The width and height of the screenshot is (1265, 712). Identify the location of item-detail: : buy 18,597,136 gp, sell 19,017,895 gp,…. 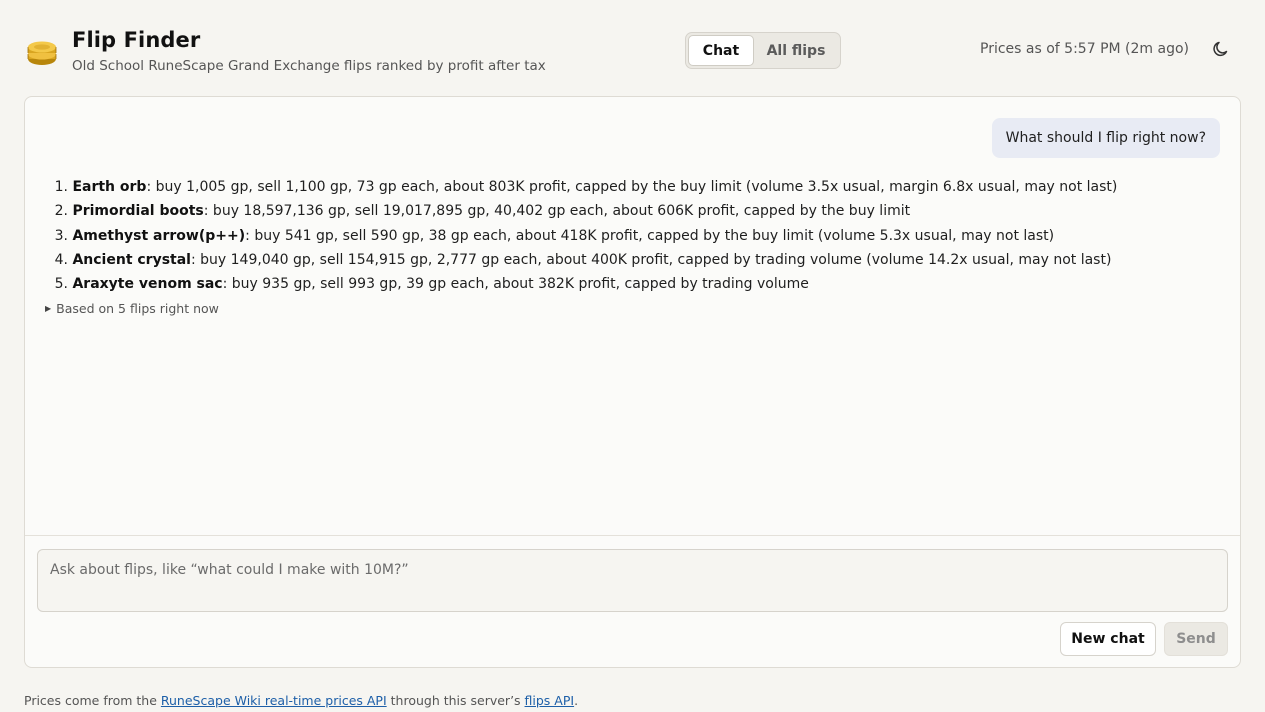
(557, 211).